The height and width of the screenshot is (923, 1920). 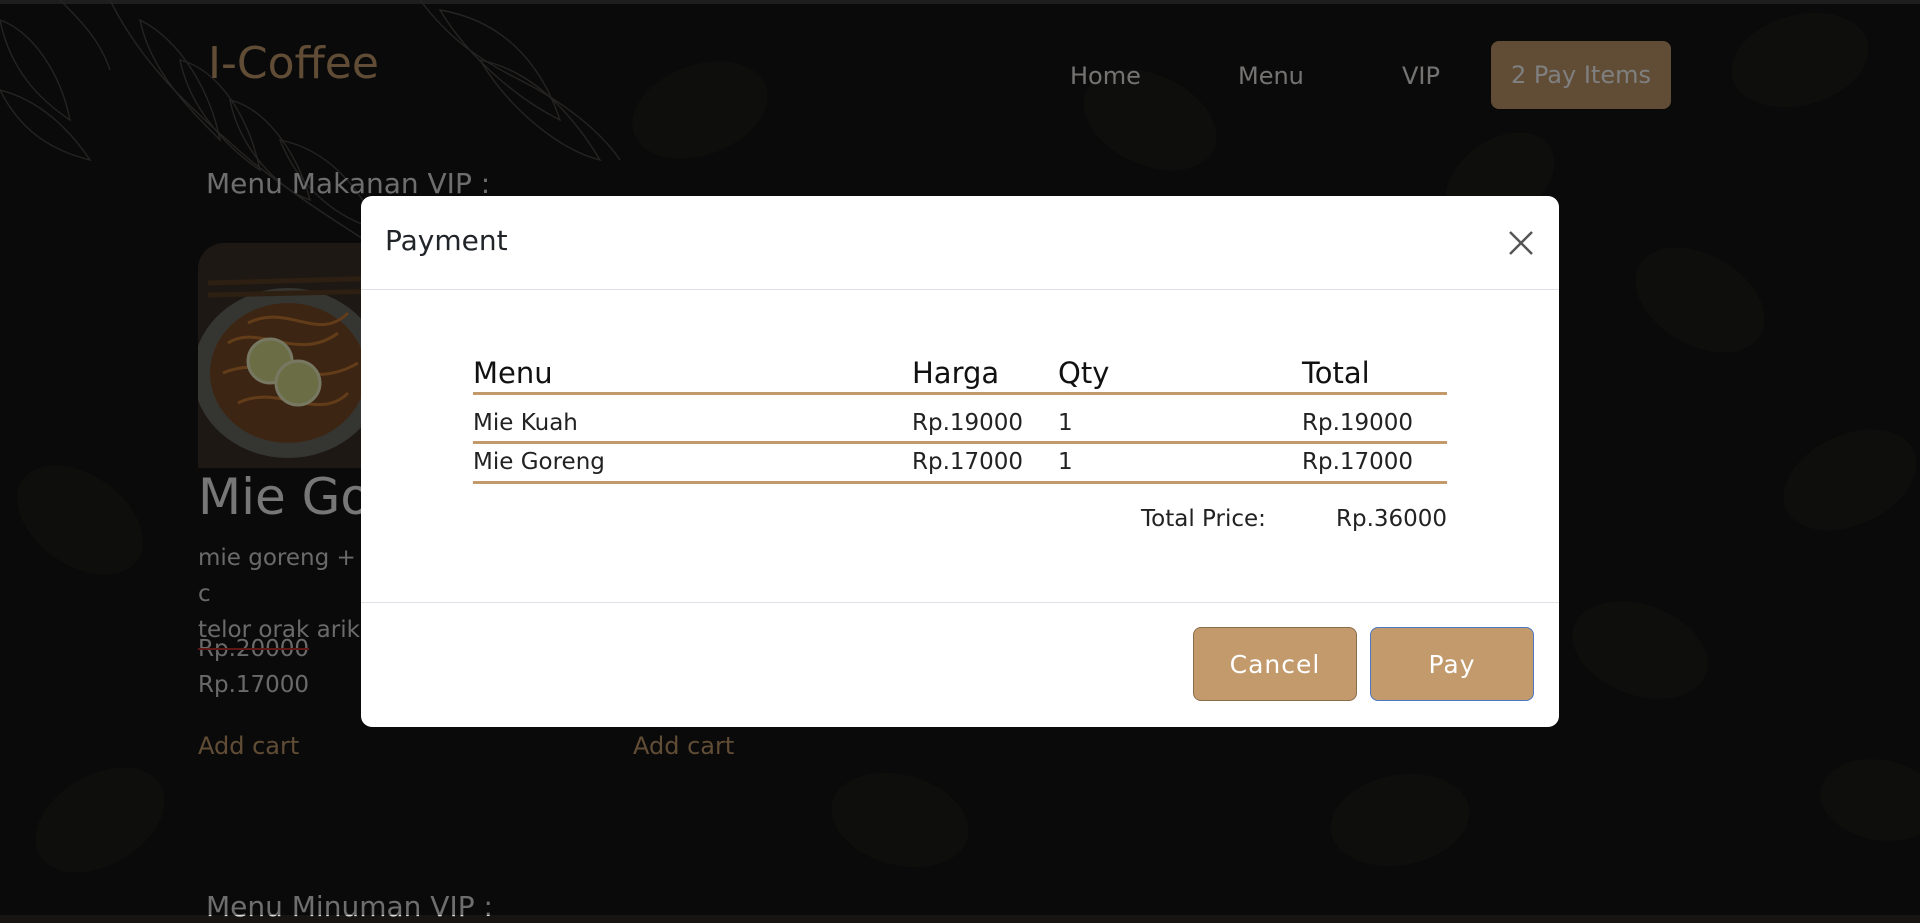 What do you see at coordinates (525, 423) in the screenshot?
I see `table-cell-menu: Mie Kuah` at bounding box center [525, 423].